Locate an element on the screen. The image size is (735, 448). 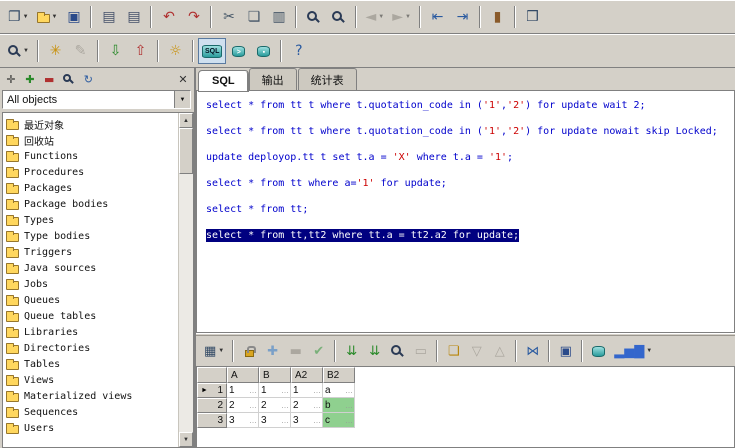
tab-sql: SQL is located at coordinates (223, 81).